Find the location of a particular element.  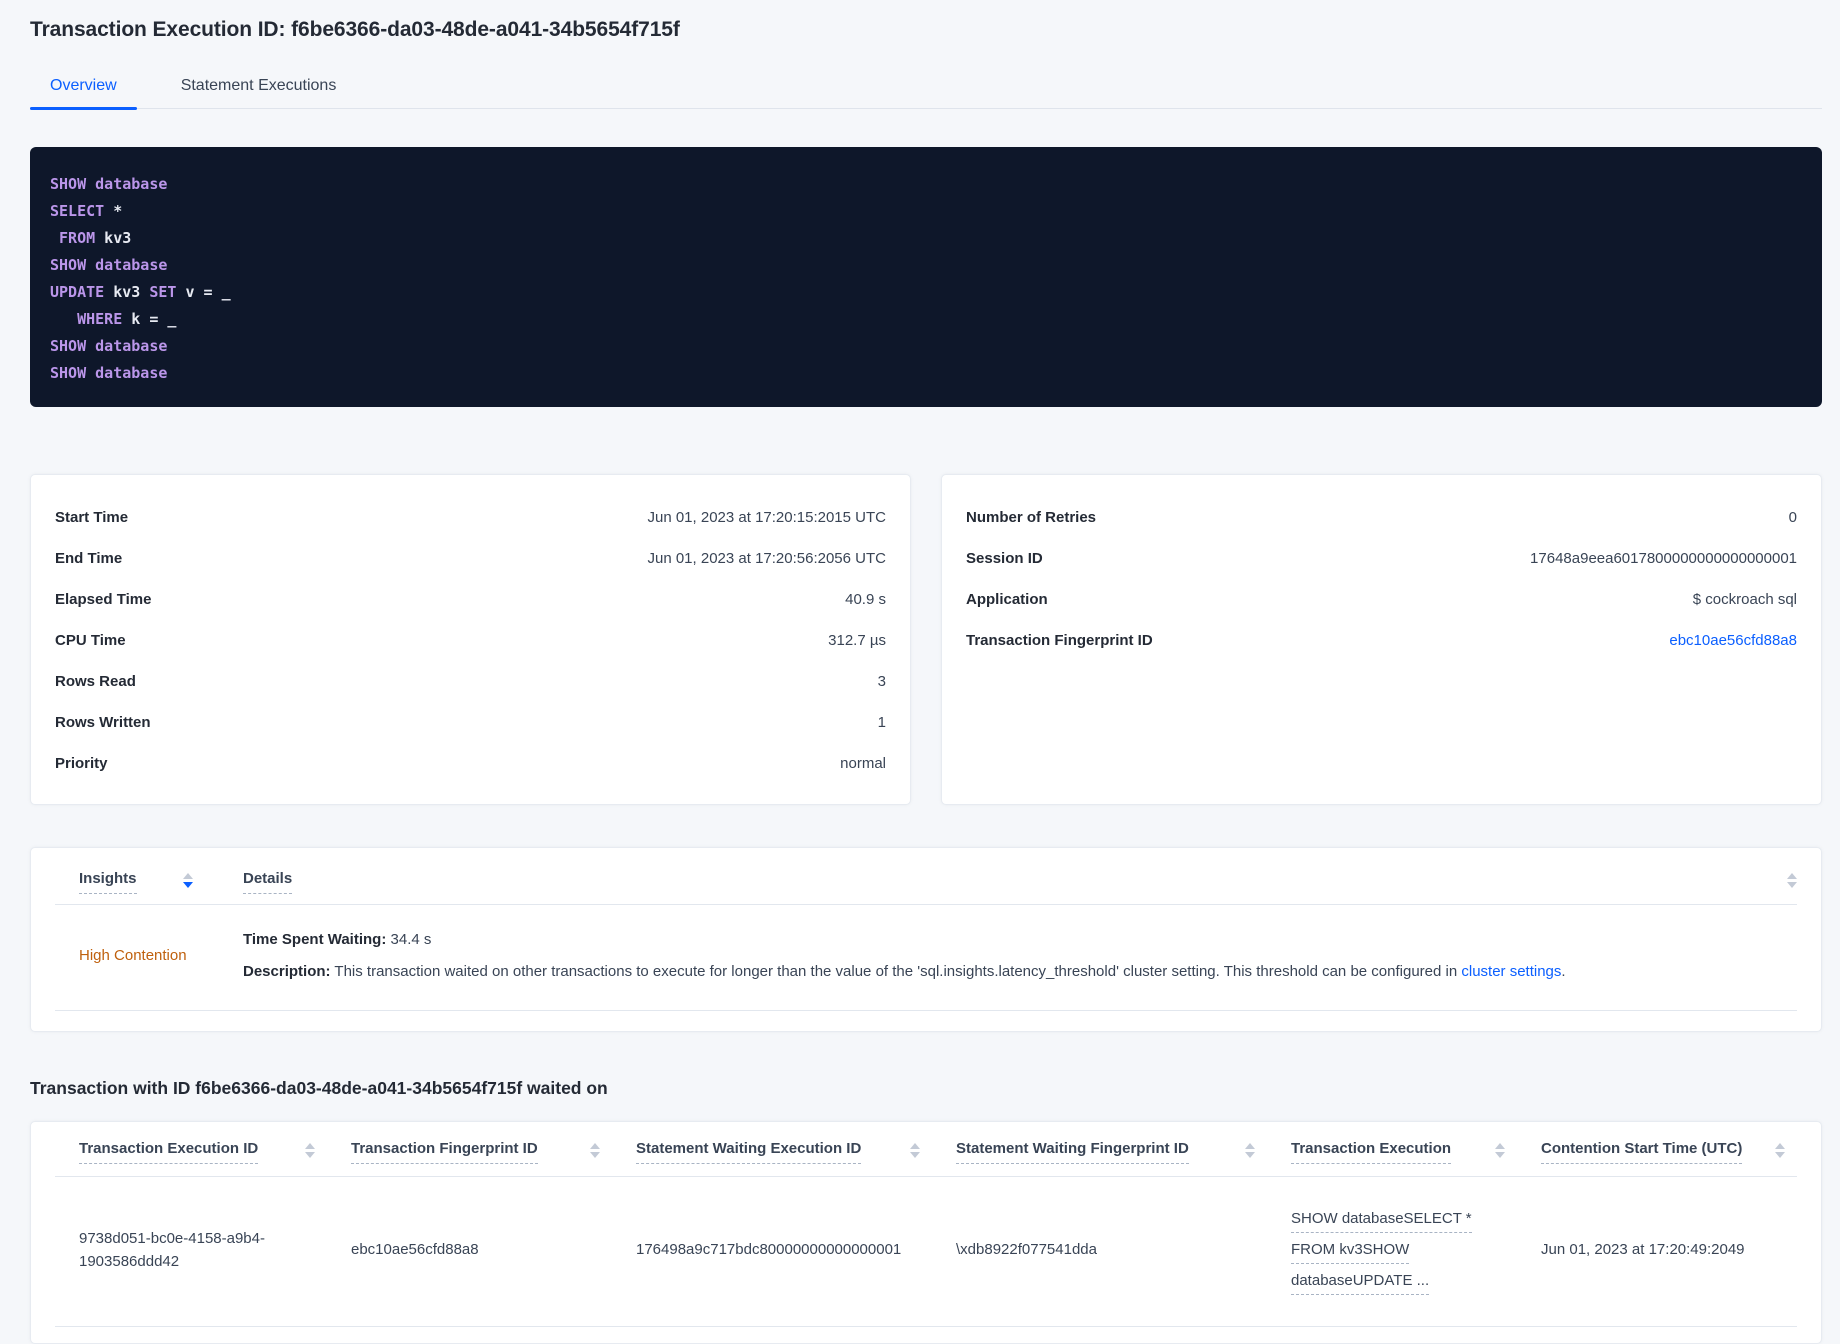

sql-preview-line: SHOW databaseSELECT * is located at coordinates (1396, 1218).